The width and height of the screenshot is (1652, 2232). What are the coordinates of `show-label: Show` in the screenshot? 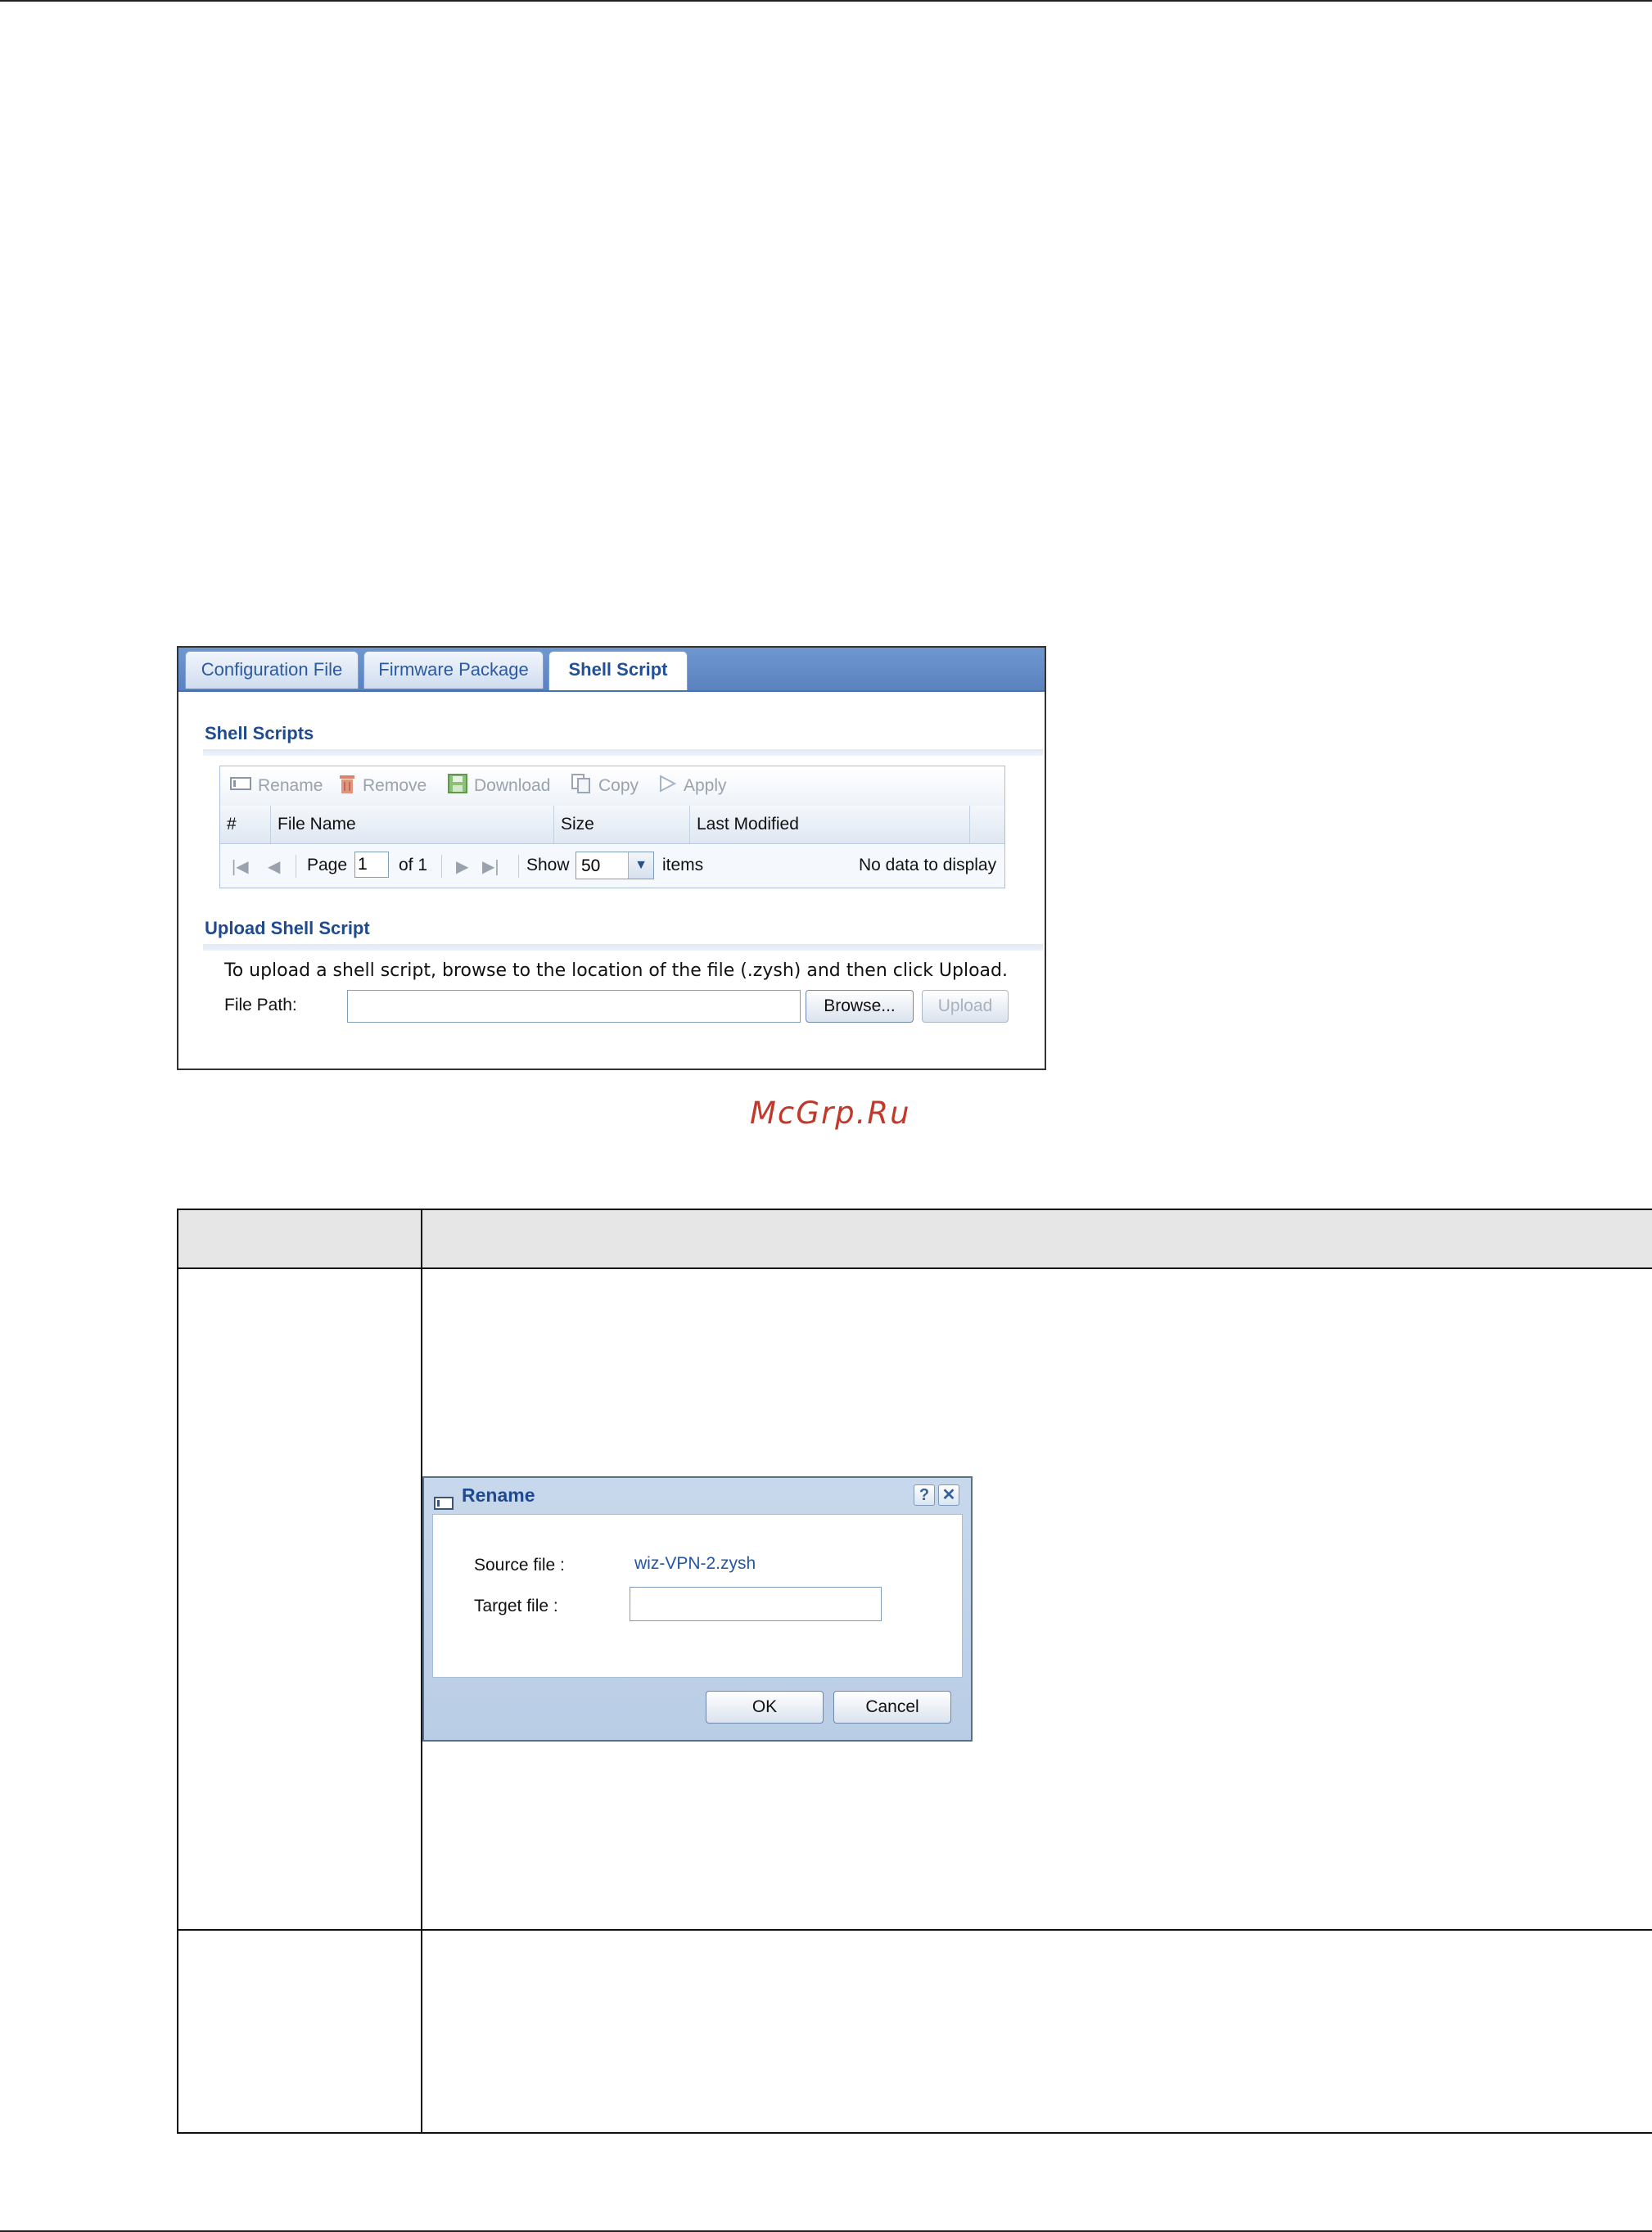 It's located at (548, 865).